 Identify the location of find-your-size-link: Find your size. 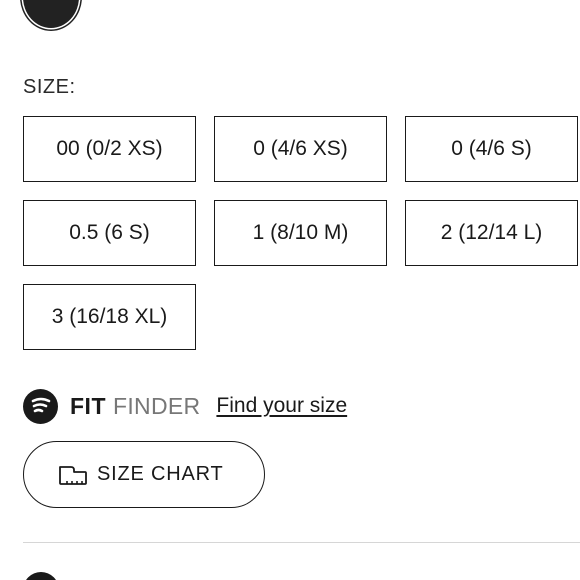
(281, 406).